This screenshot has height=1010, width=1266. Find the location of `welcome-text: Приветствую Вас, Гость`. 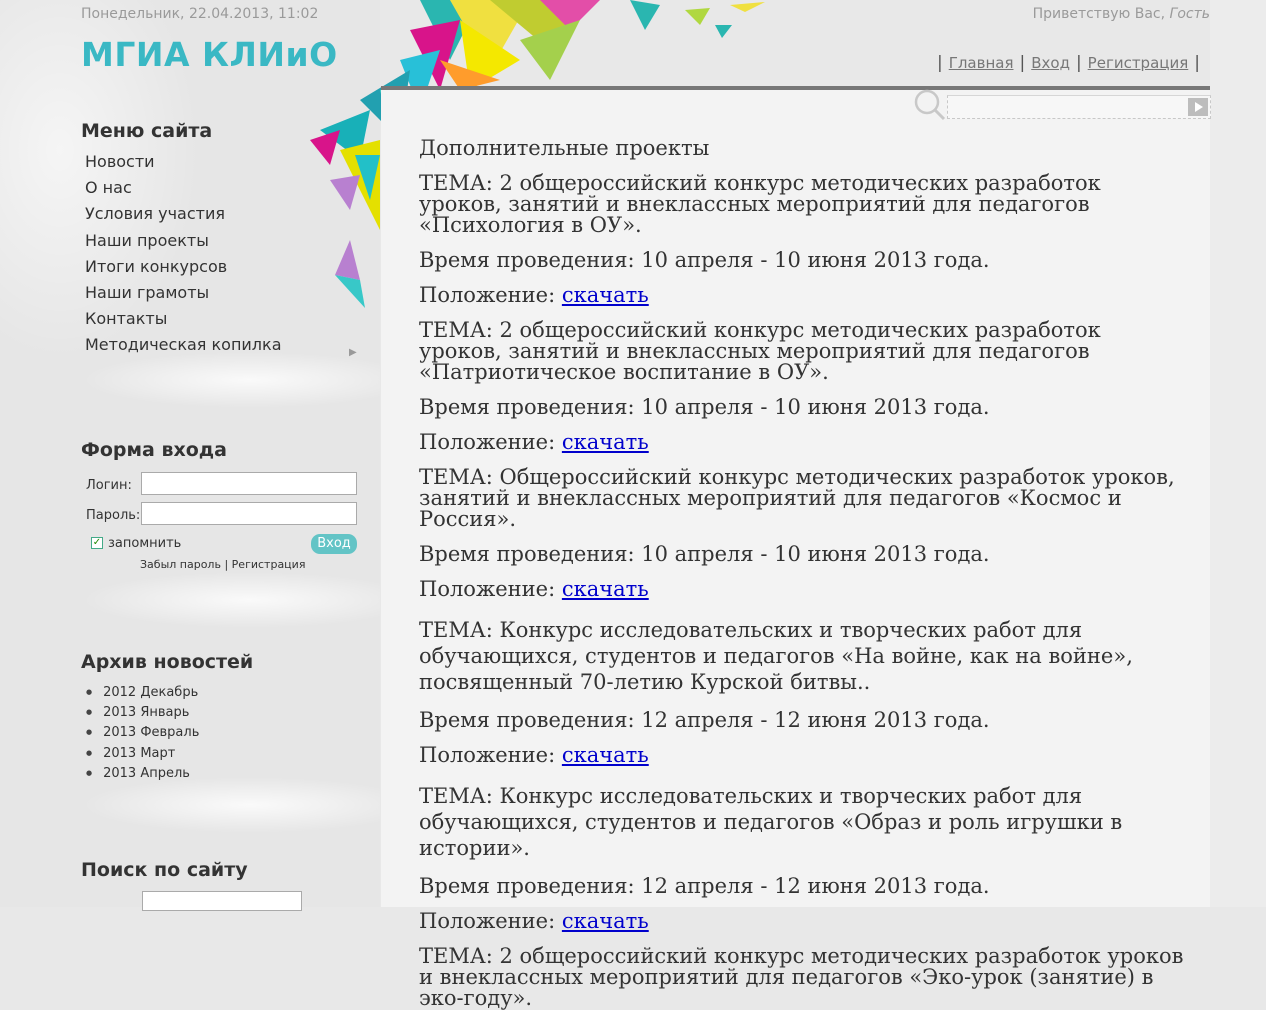

welcome-text: Приветствую Вас, Гость is located at coordinates (1121, 14).